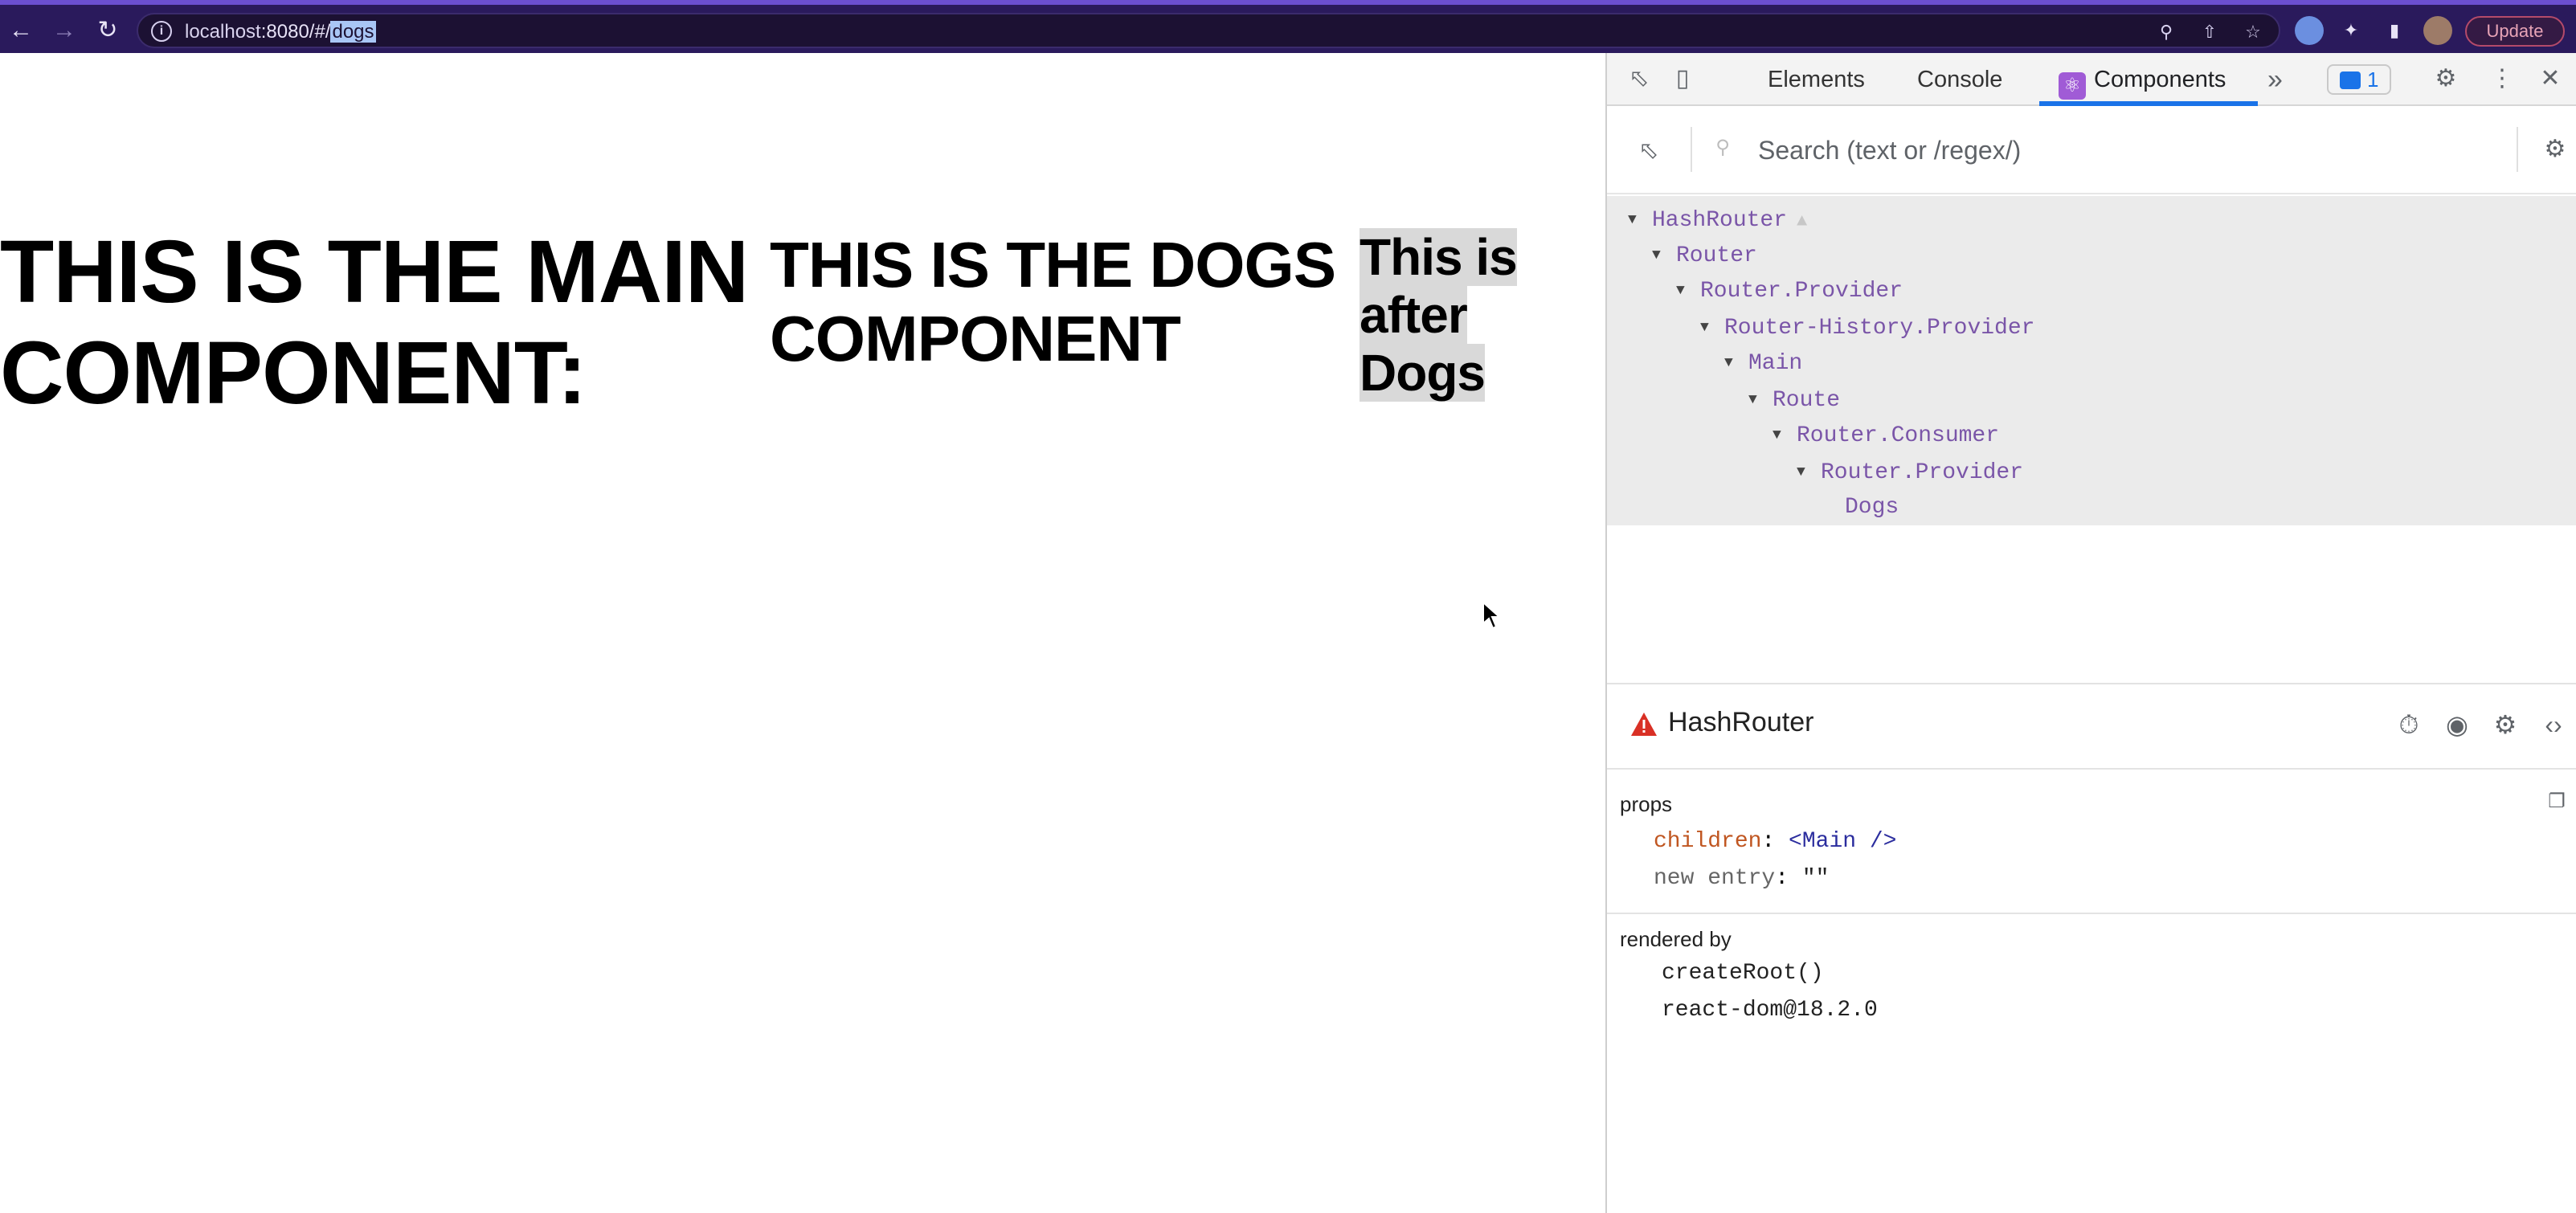  What do you see at coordinates (2555, 149) in the screenshot?
I see `component-settings-icon: ⚙` at bounding box center [2555, 149].